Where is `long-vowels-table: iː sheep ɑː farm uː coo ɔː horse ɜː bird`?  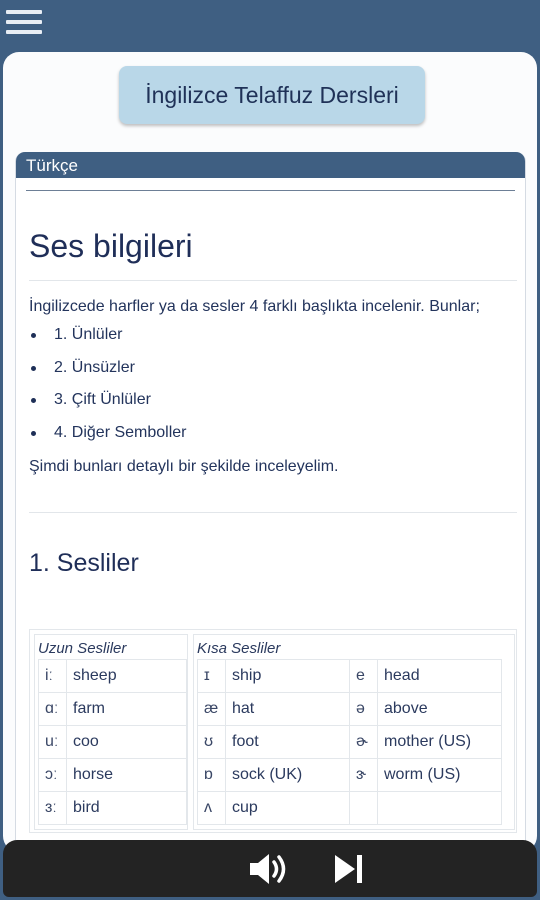
long-vowels-table: iː sheep ɑː farm uː coo ɔː horse ɜː bird is located at coordinates (112, 742).